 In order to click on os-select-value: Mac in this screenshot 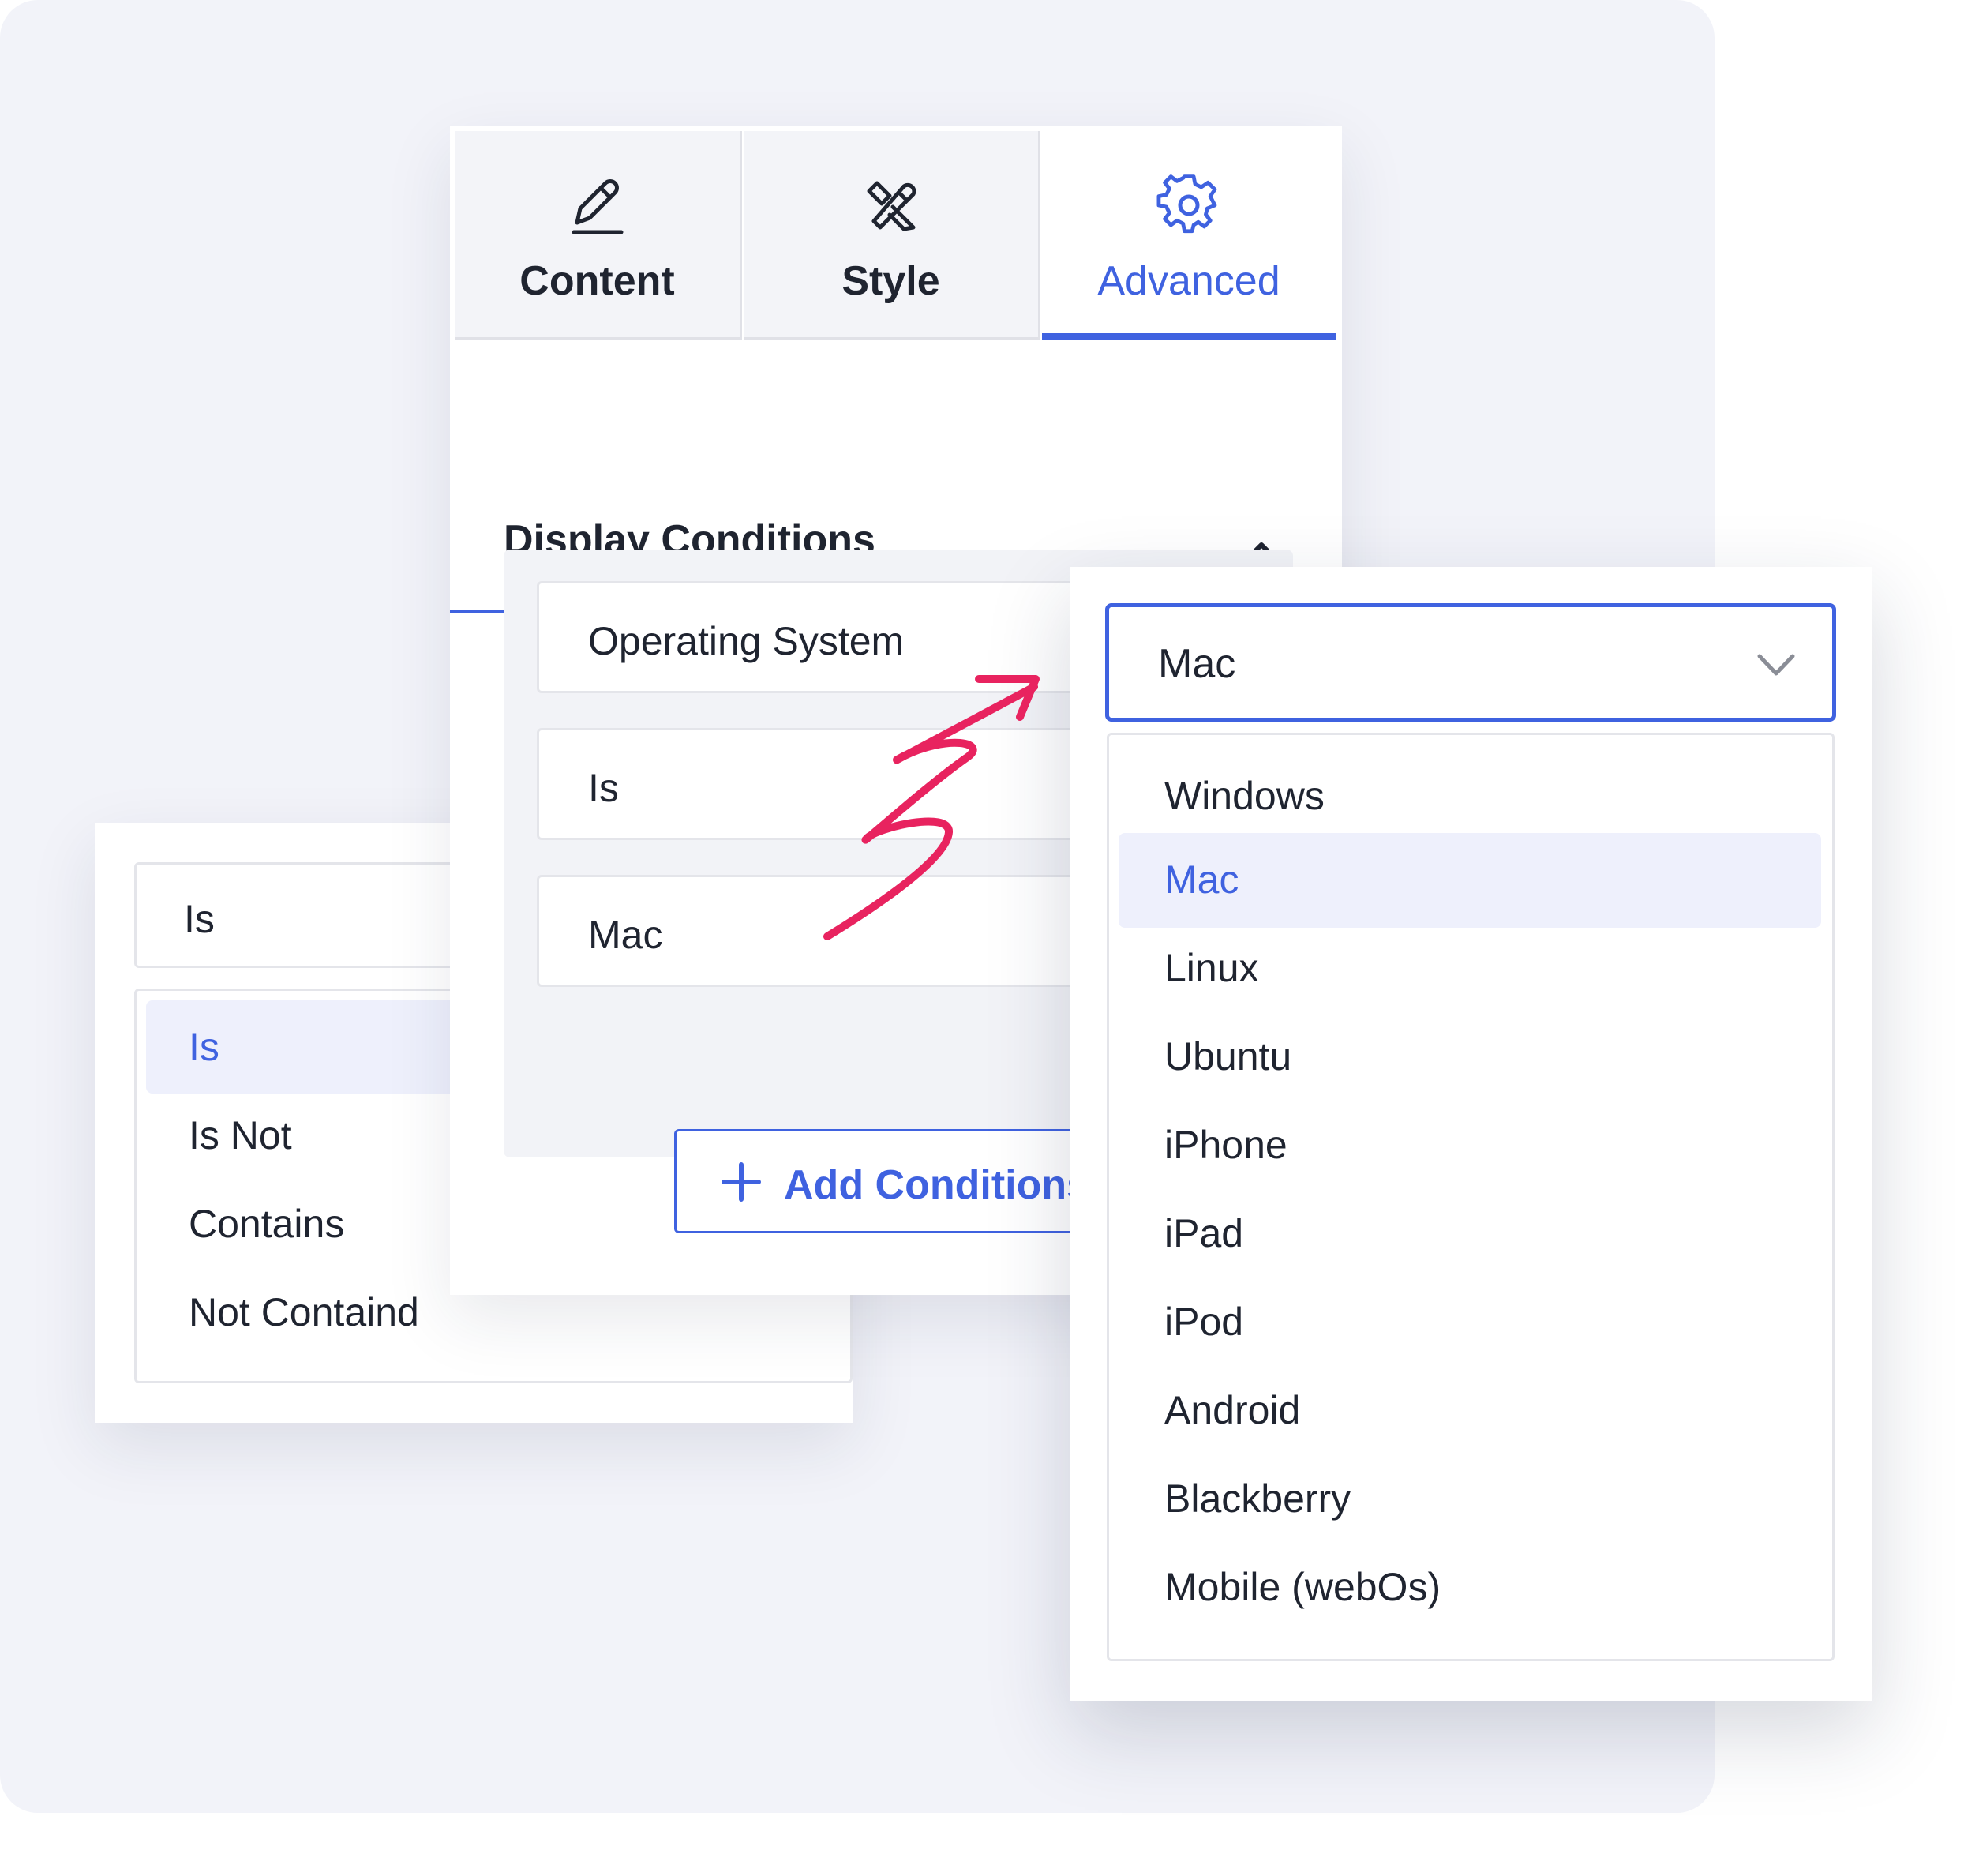, I will do `click(1197, 664)`.